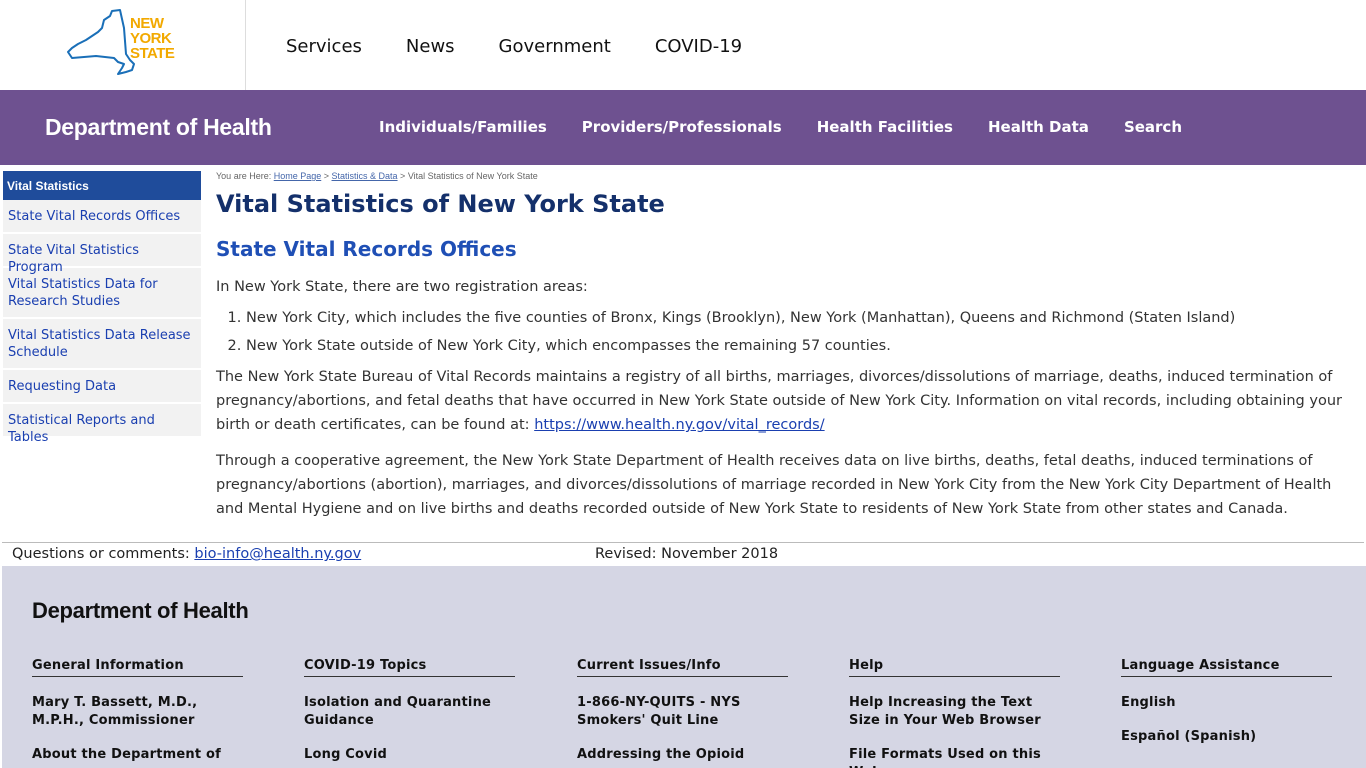  I want to click on dept-nav-providers: Providers/Professionals, so click(682, 127).